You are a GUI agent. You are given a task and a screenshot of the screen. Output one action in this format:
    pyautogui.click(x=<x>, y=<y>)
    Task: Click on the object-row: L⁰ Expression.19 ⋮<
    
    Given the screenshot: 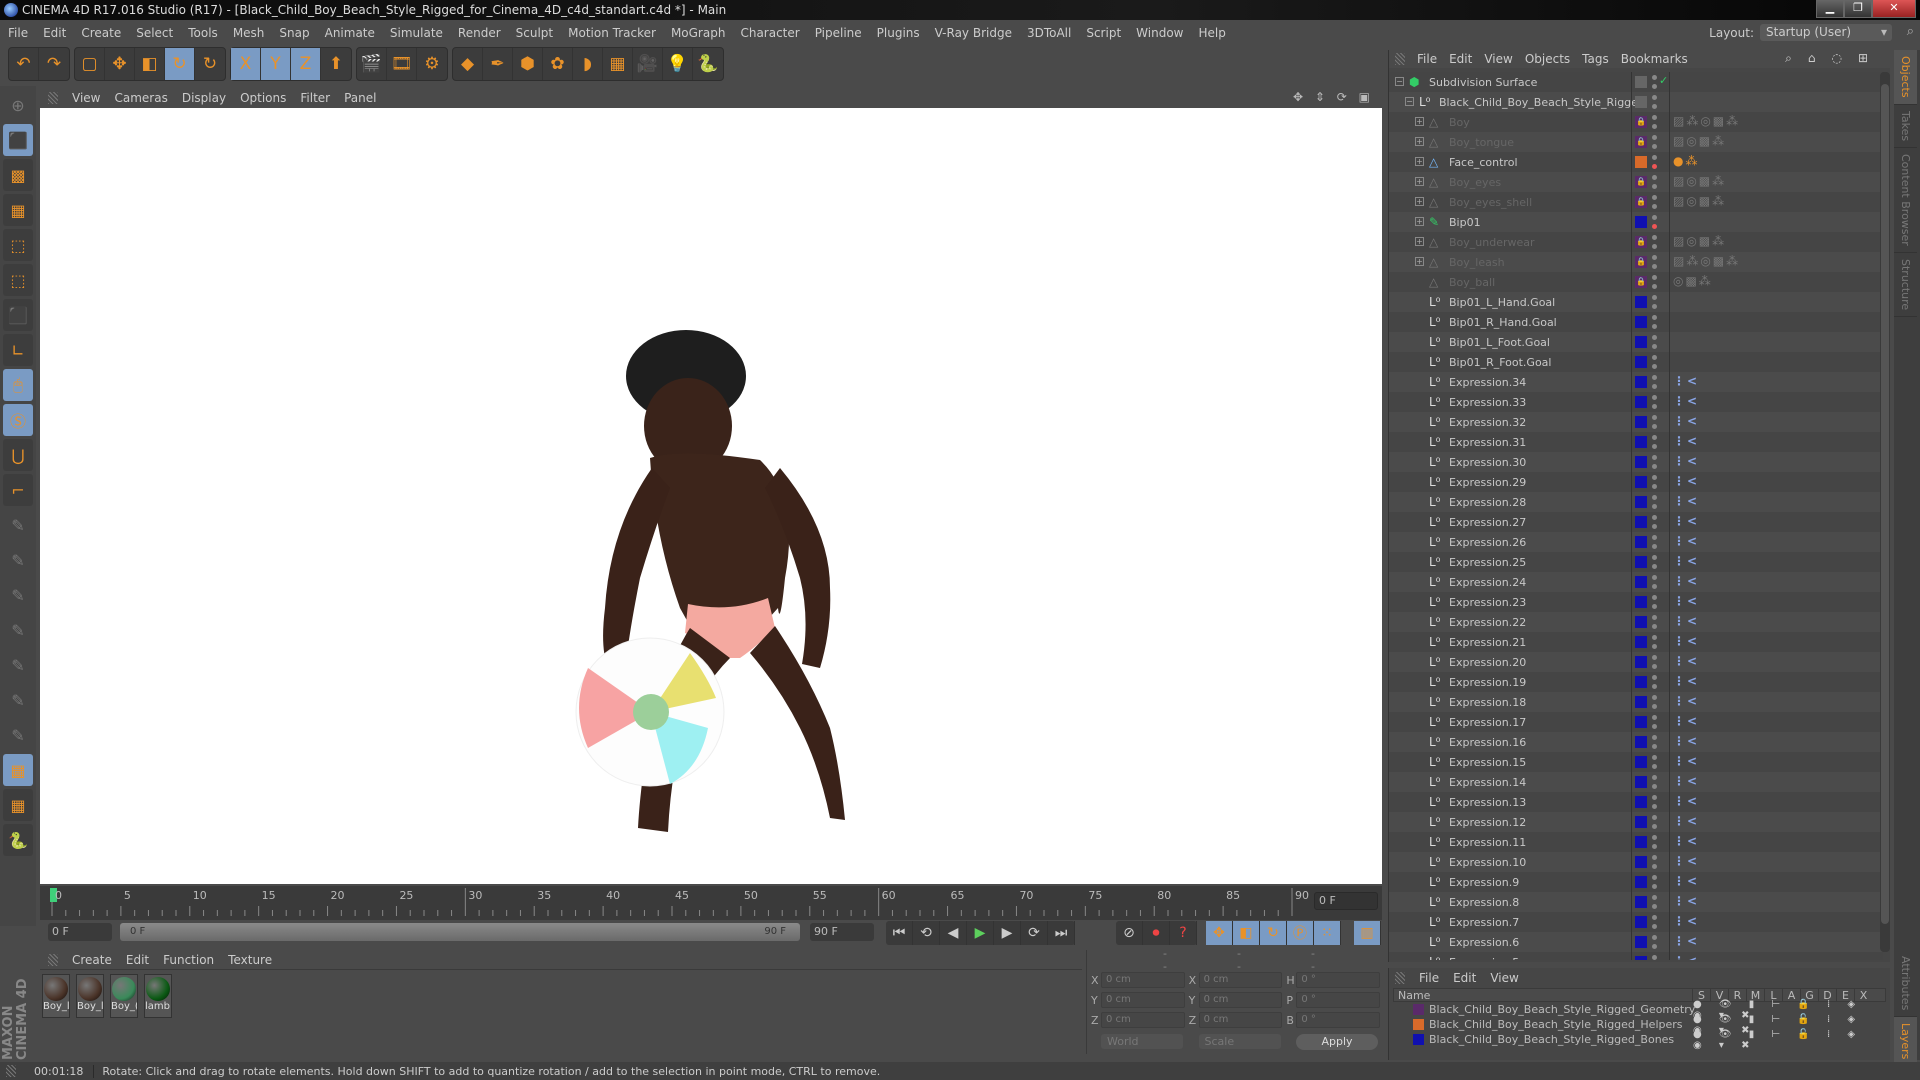 What is the action you would take?
    pyautogui.click(x=1636, y=682)
    